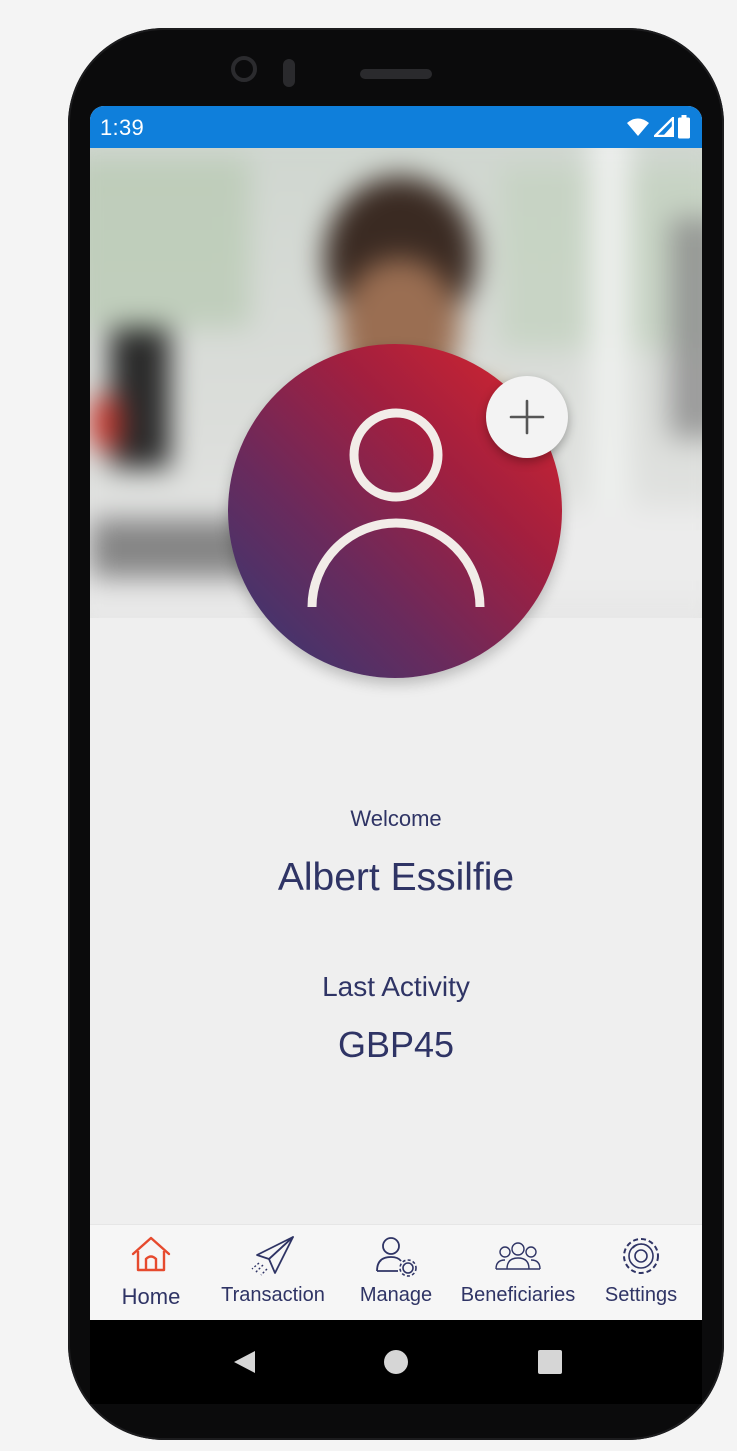 The width and height of the screenshot is (737, 1451). I want to click on system-back-button, so click(244, 1362).